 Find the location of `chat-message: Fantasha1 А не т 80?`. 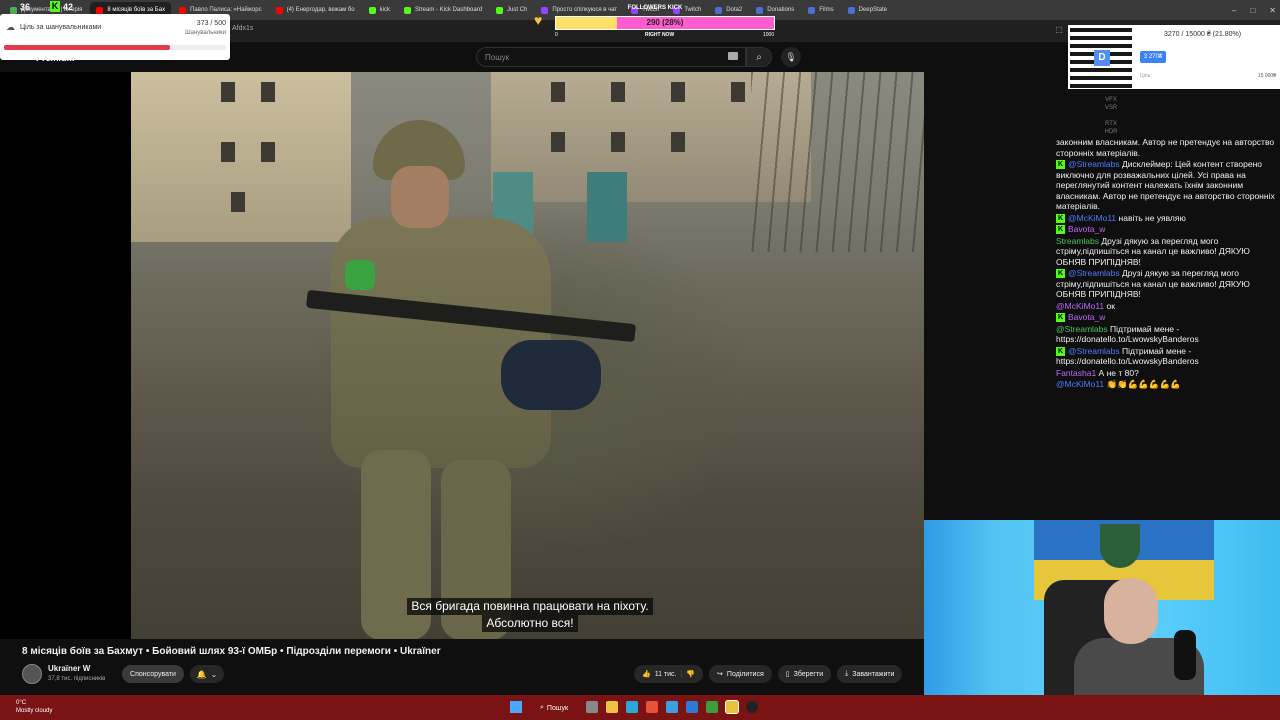

chat-message: Fantasha1 А не т 80? is located at coordinates (1168, 373).